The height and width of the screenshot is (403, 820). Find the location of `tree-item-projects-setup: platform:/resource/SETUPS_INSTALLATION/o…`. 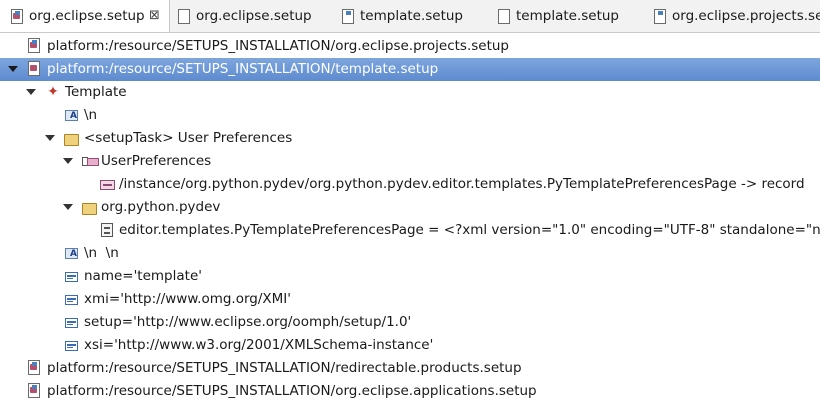

tree-item-projects-setup: platform:/resource/SETUPS_INSTALLATION/o… is located at coordinates (410, 46).